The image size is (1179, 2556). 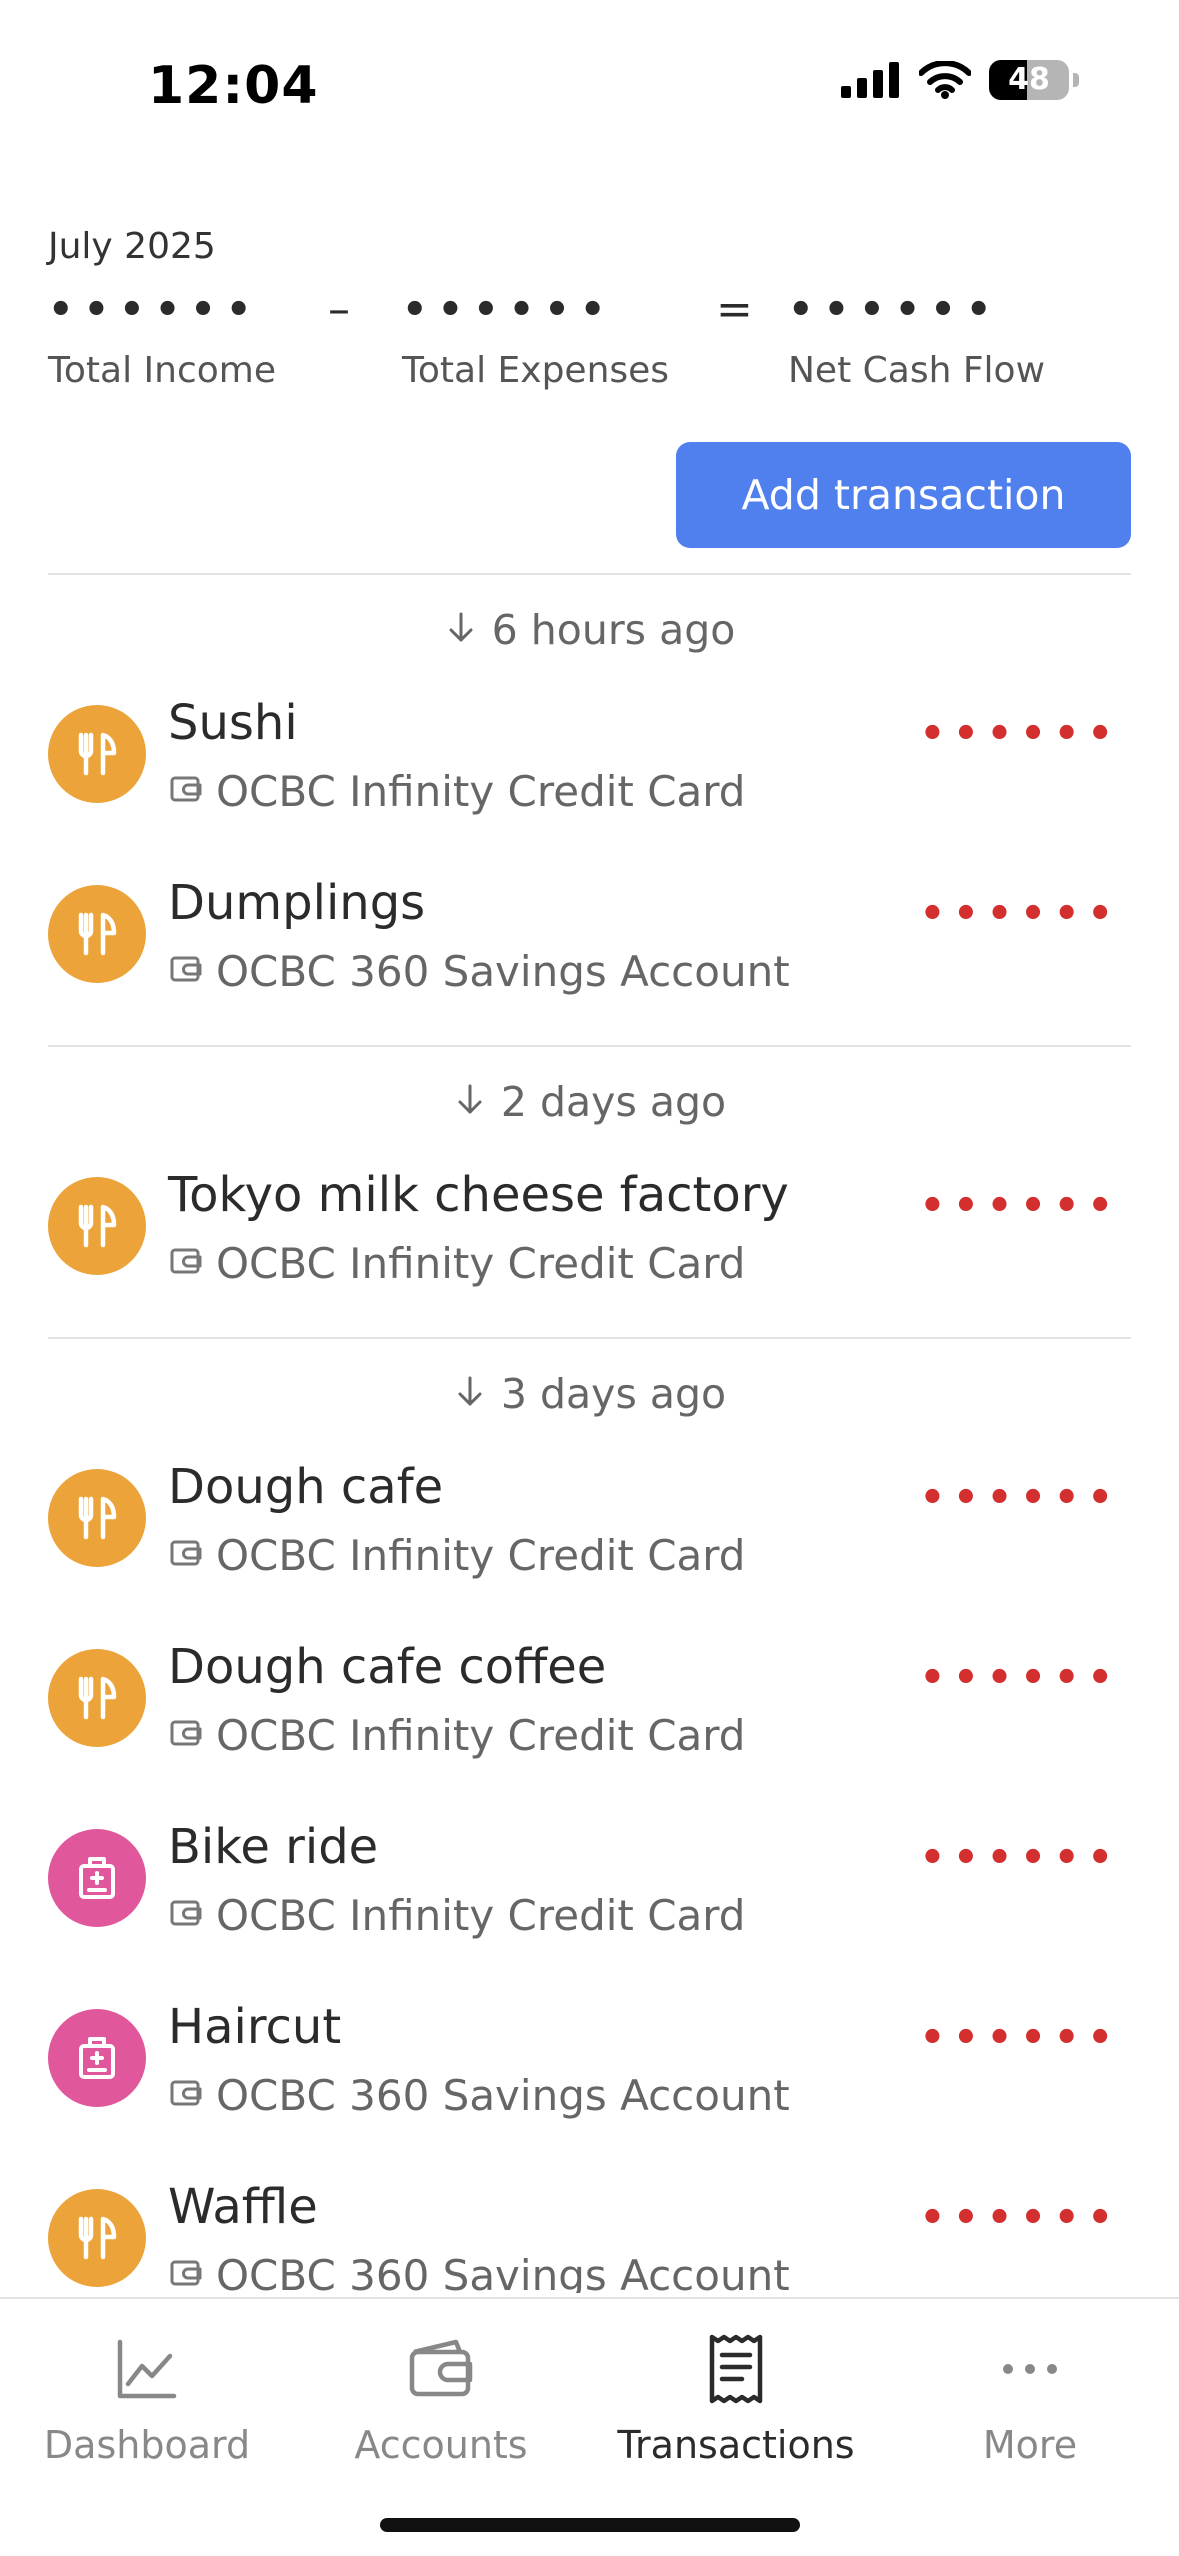 What do you see at coordinates (589, 2231) in the screenshot?
I see `transaction-row: Waffle OCBC 360 Savings Account ••••••` at bounding box center [589, 2231].